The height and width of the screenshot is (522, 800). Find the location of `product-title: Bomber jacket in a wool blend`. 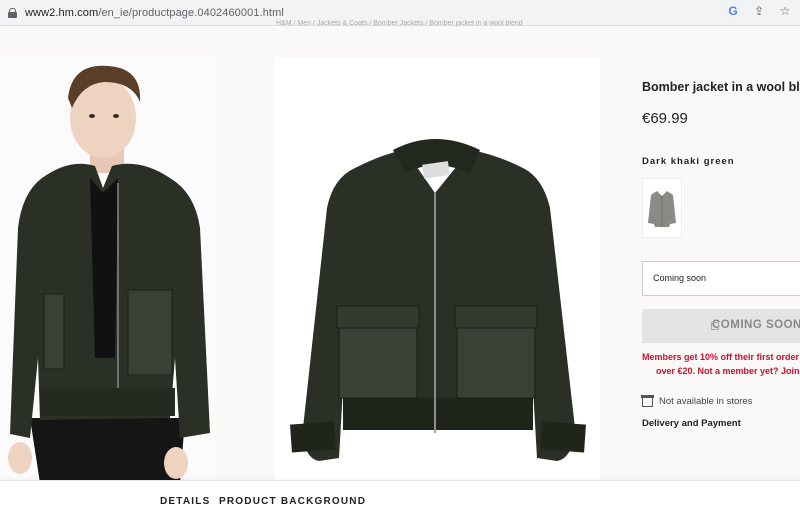

product-title: Bomber jacket in a wool blend is located at coordinates (721, 87).